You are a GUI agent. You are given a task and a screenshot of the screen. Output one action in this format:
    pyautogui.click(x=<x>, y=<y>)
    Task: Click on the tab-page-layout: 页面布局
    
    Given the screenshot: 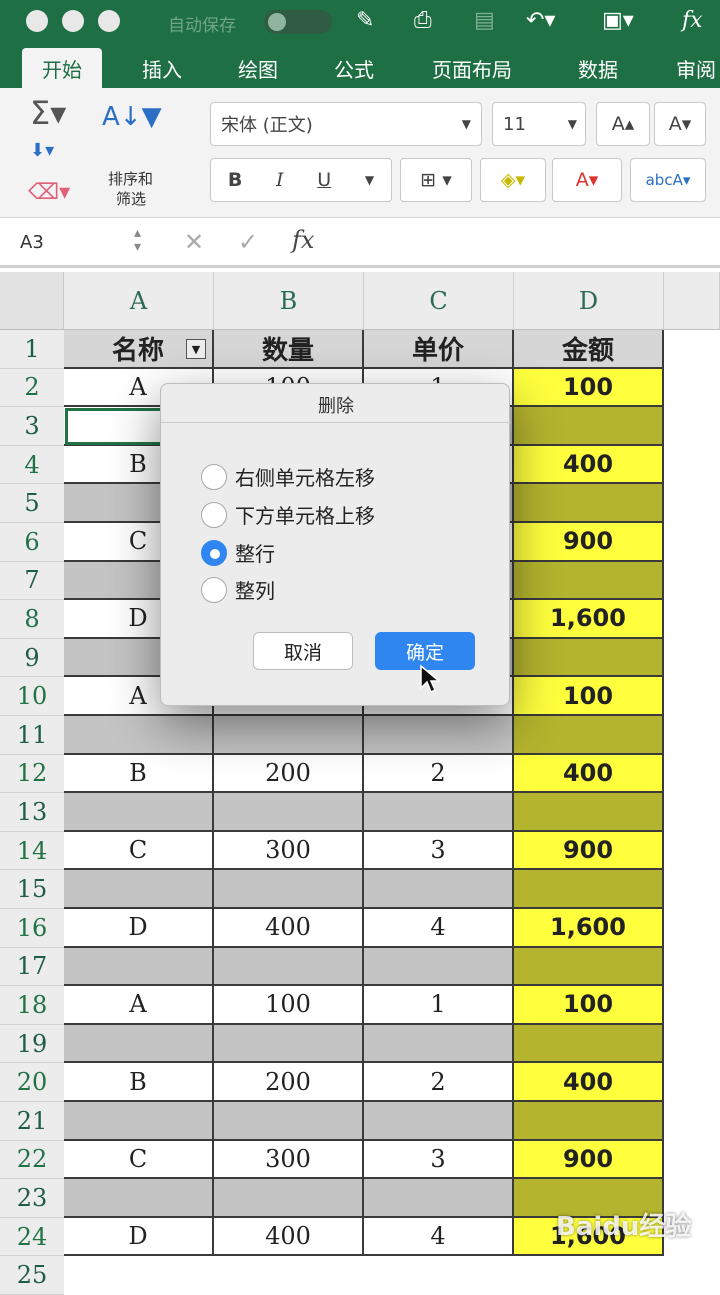 What is the action you would take?
    pyautogui.click(x=472, y=68)
    